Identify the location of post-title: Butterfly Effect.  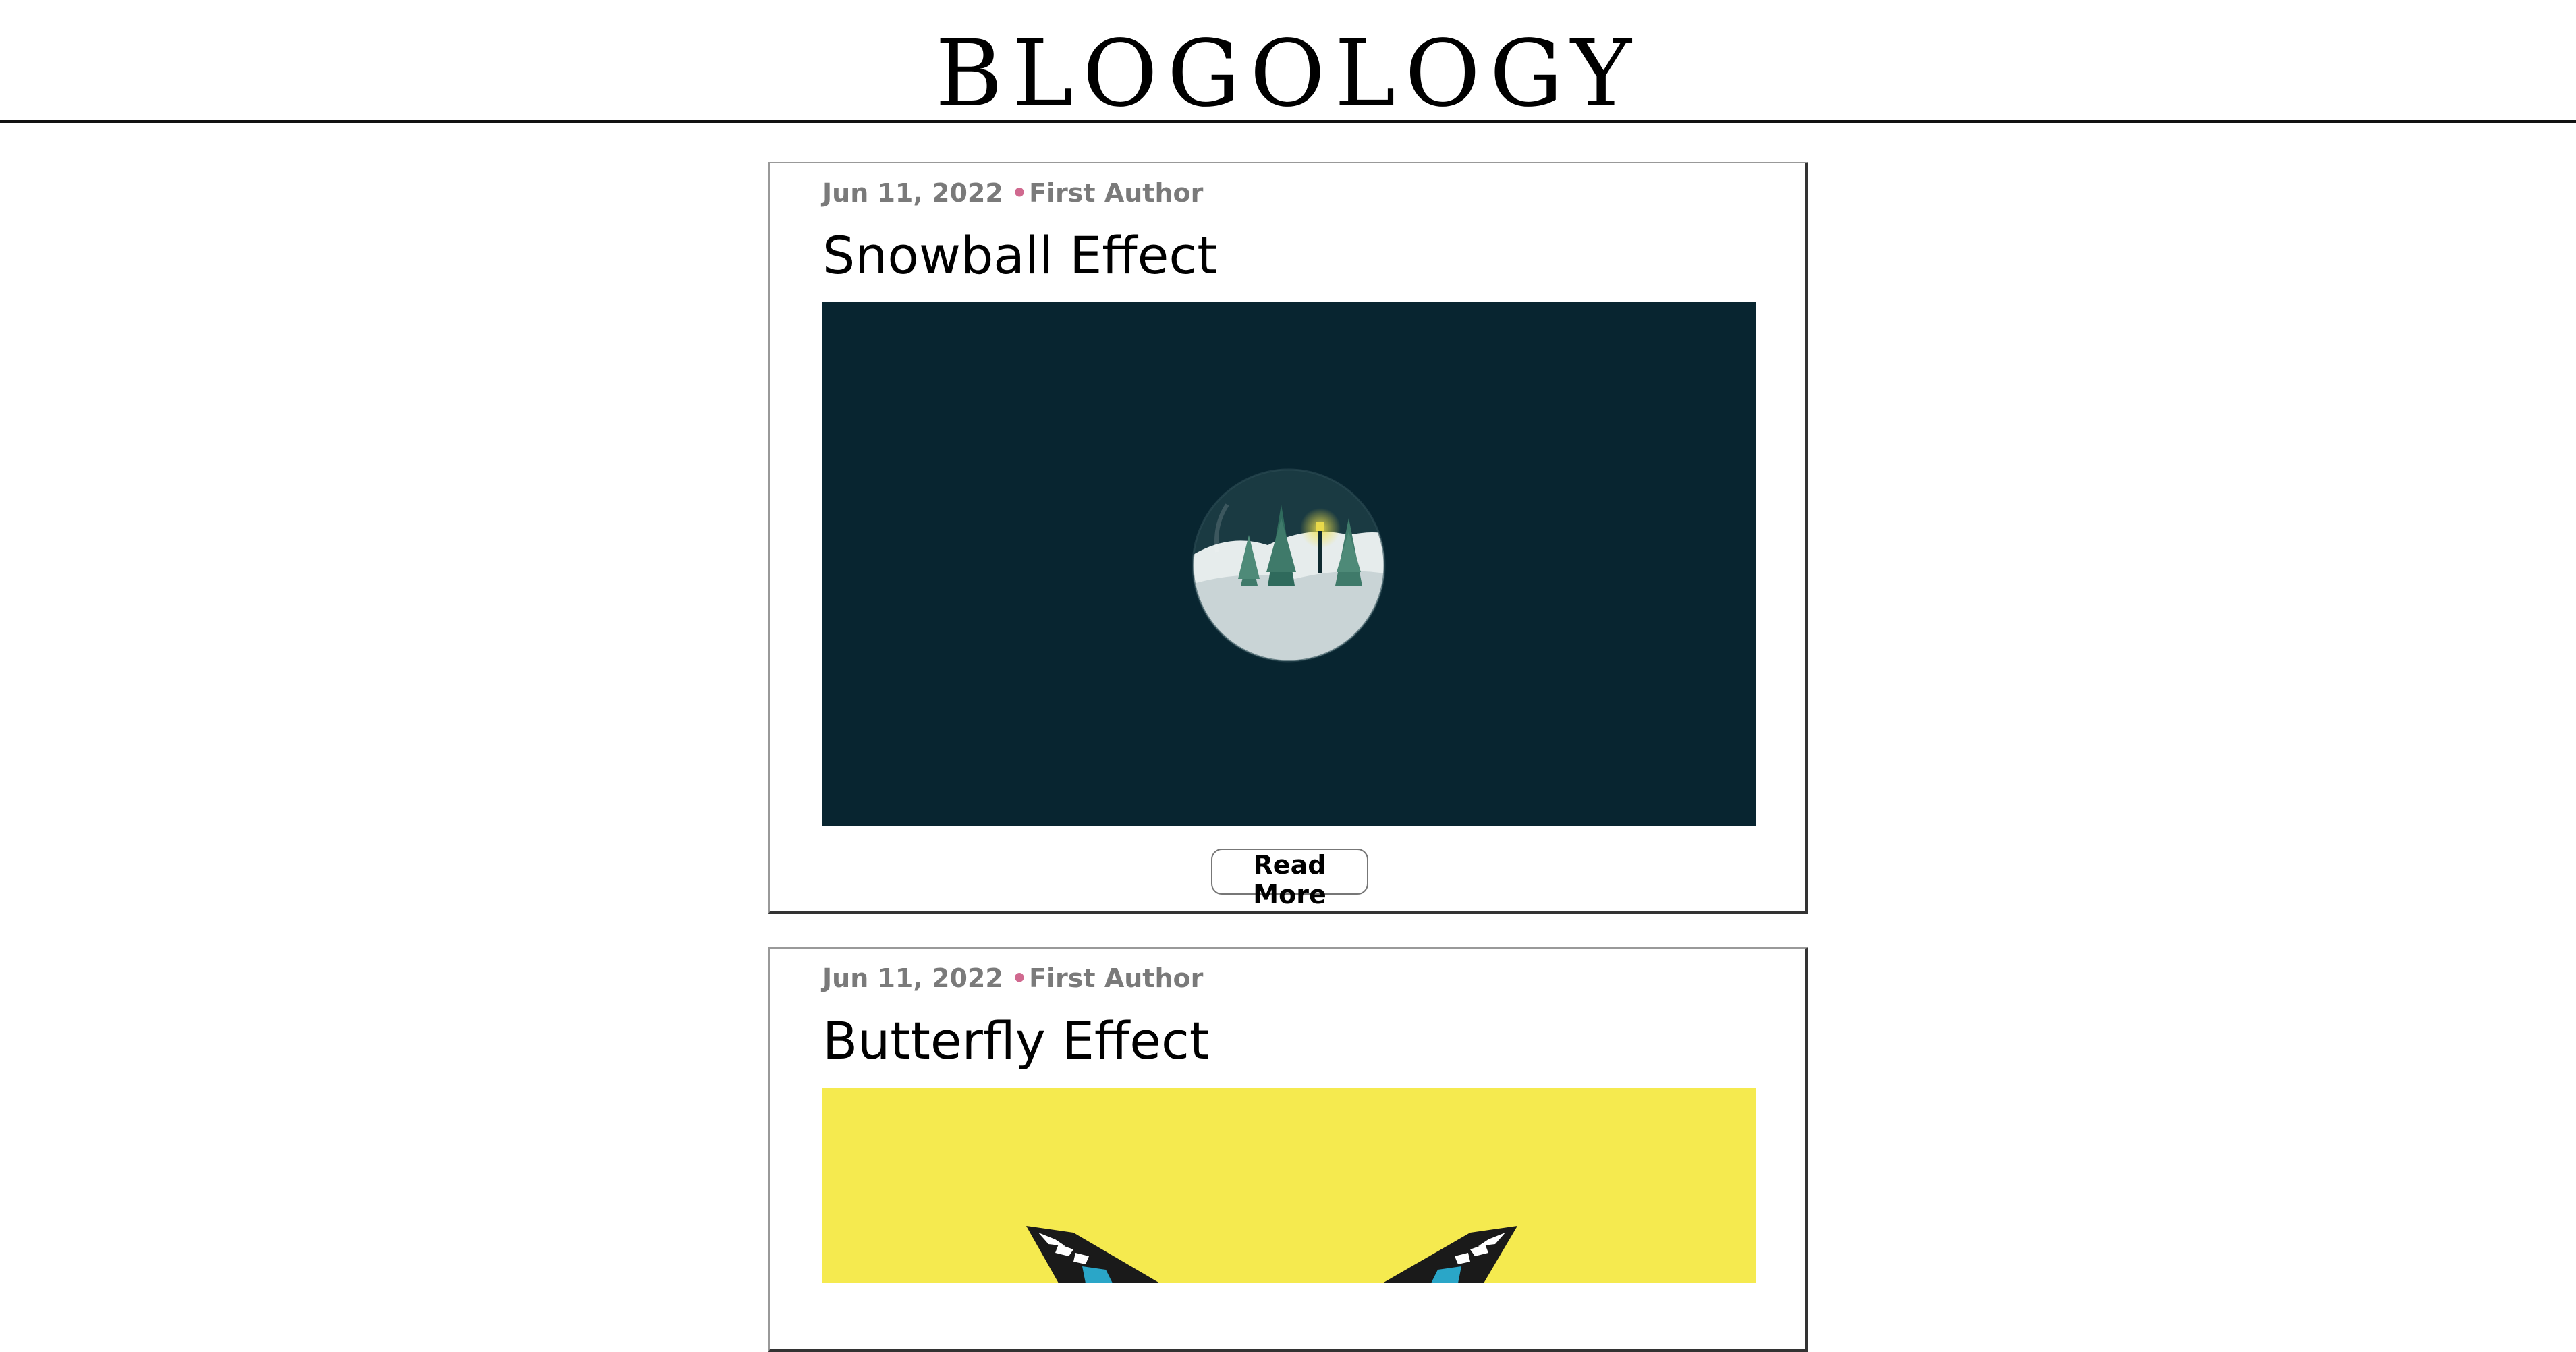
(1016, 1041).